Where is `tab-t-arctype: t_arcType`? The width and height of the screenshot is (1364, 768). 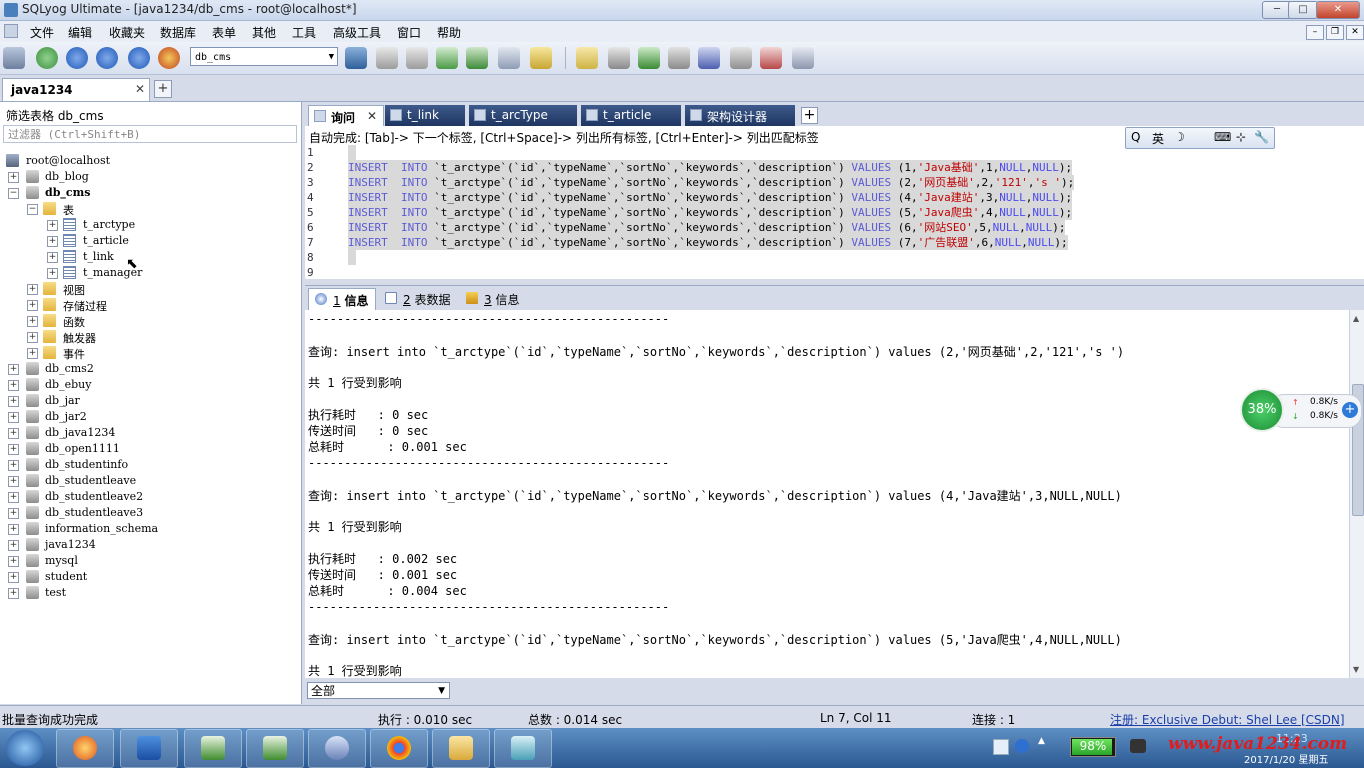 tab-t-arctype: t_arcType is located at coordinates (523, 115).